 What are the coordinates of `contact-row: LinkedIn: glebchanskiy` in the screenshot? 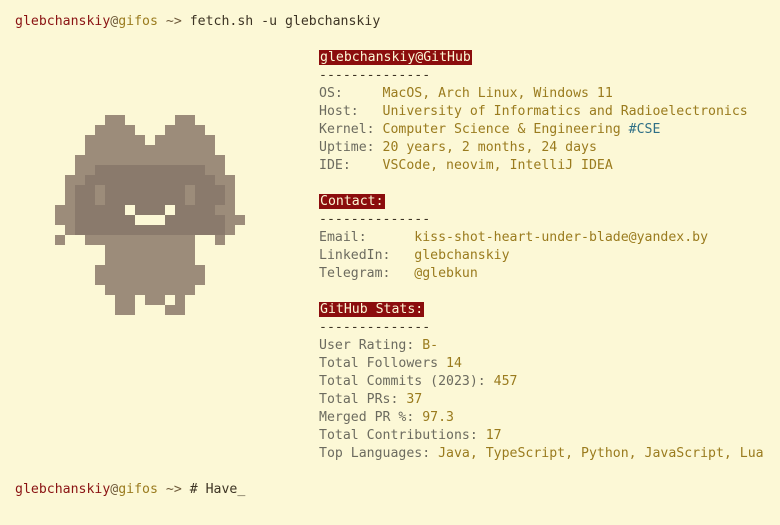 It's located at (414, 256).